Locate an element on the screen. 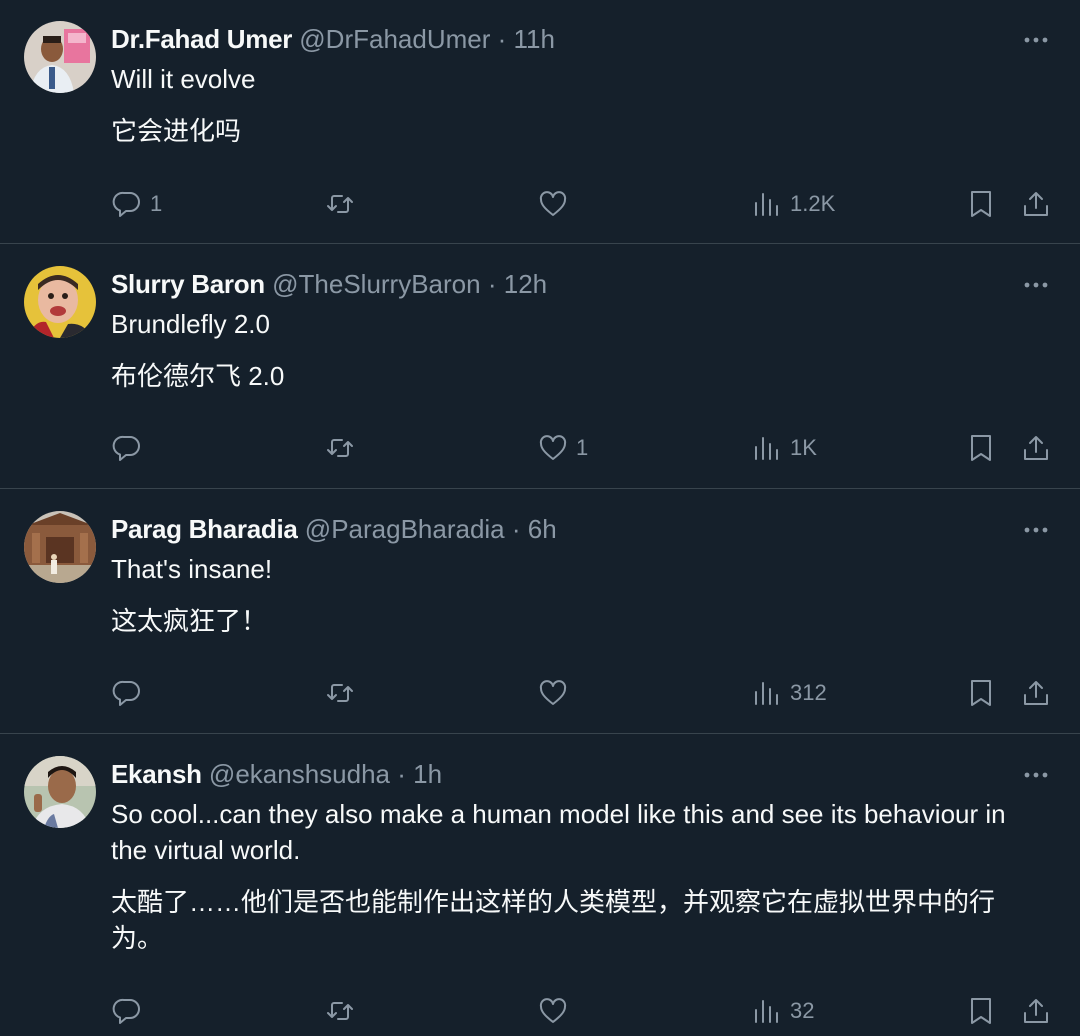 The width and height of the screenshot is (1080, 1036). view-count: 1.2K is located at coordinates (813, 203).